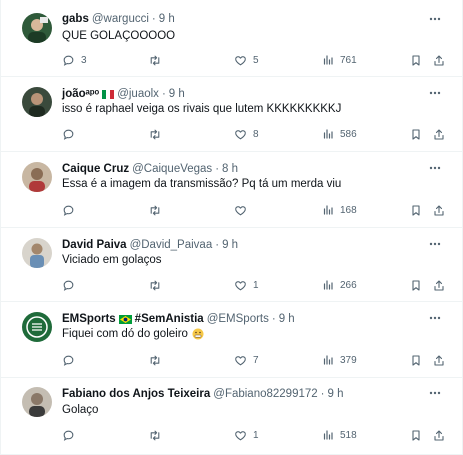  I want to click on user-handle: @Fabiano82299172, so click(265, 394).